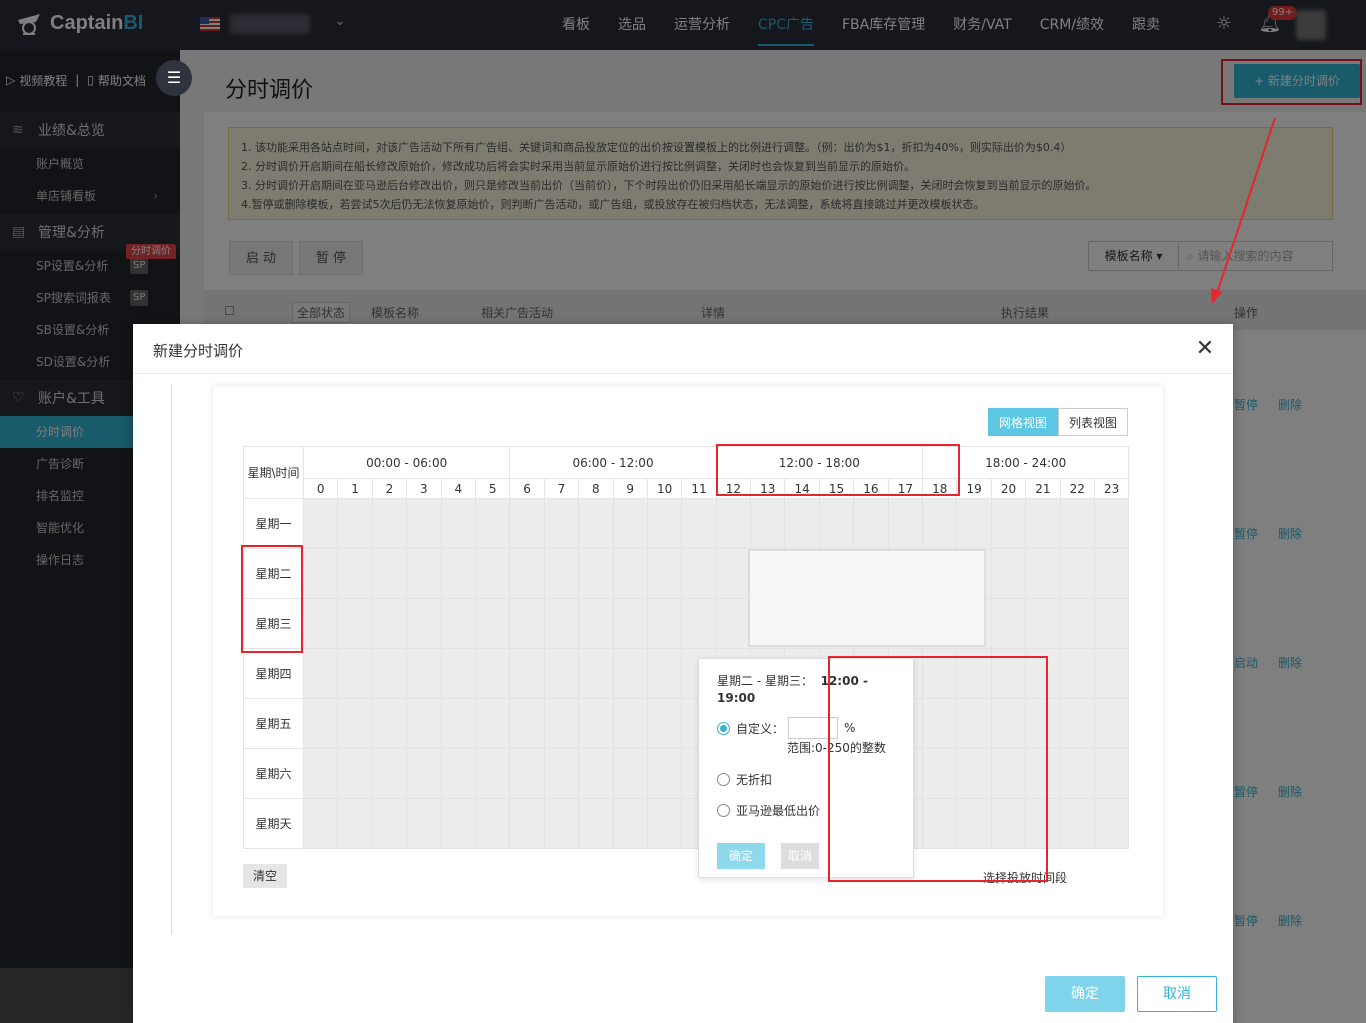  What do you see at coordinates (174, 78) in the screenshot?
I see `sidebar-collapse-button: ☰` at bounding box center [174, 78].